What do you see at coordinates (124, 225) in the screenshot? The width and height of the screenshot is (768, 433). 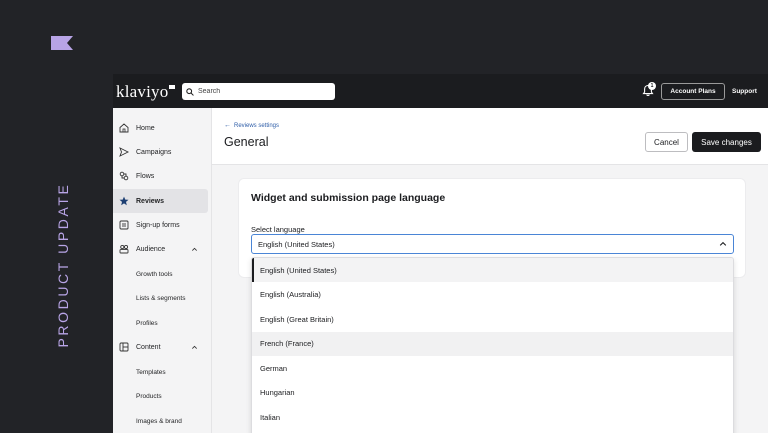 I see `form-icon` at bounding box center [124, 225].